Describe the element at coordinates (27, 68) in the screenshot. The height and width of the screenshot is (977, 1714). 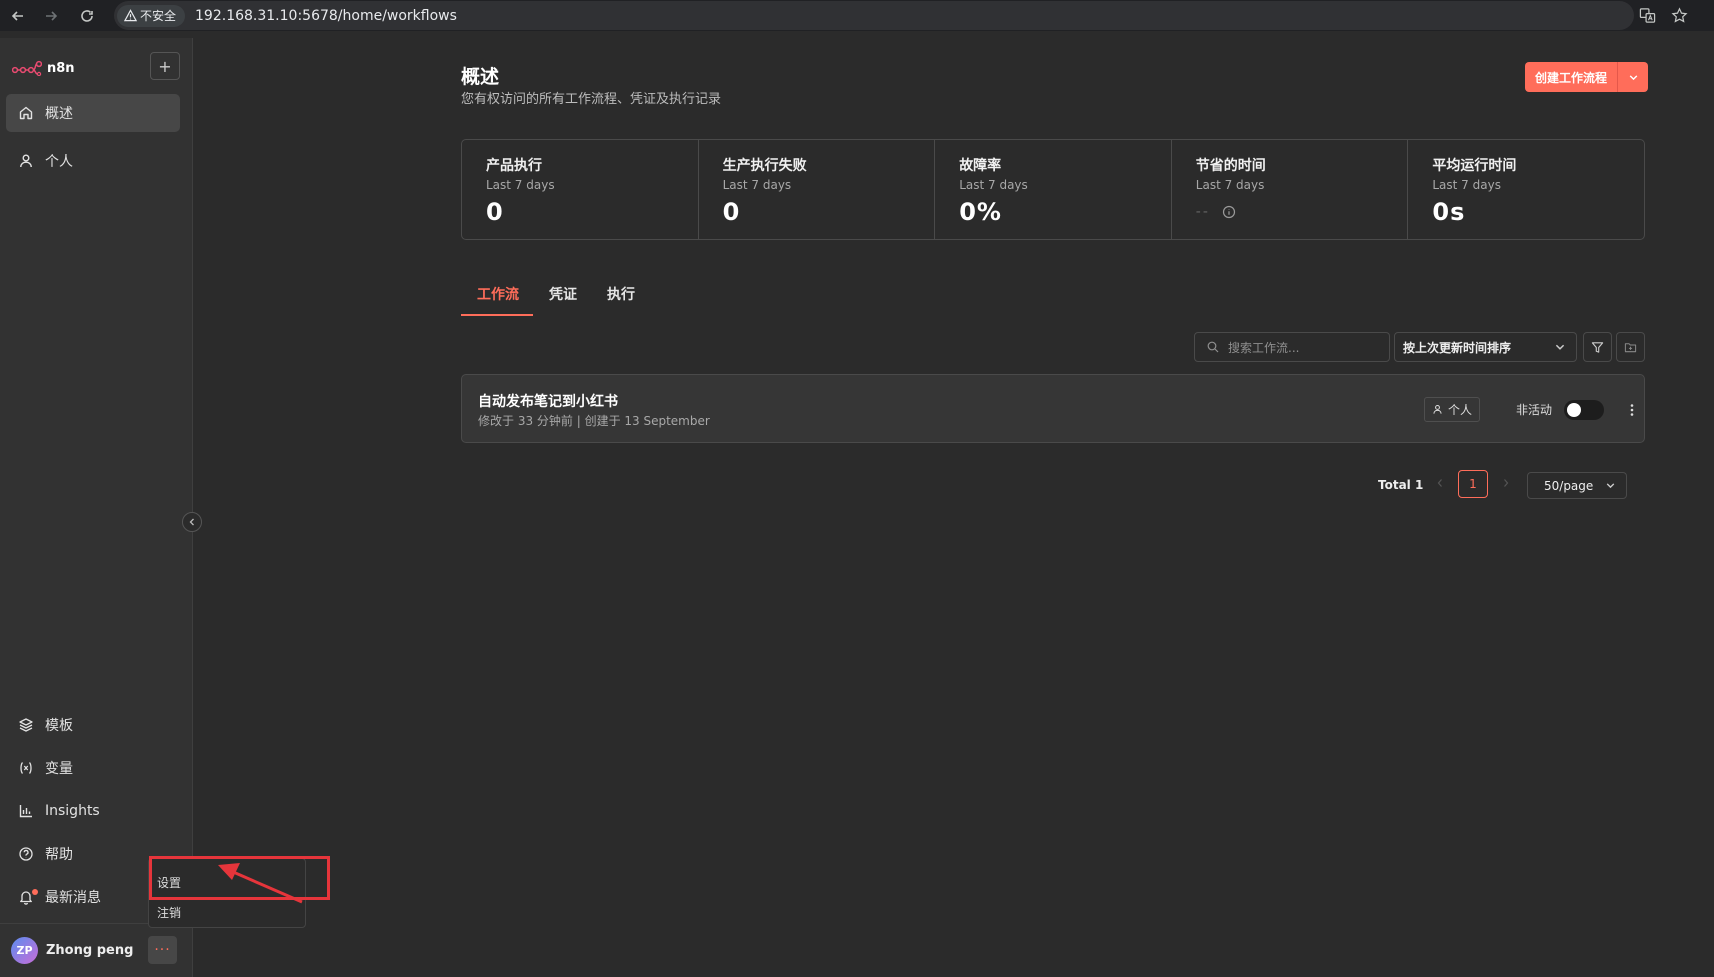
I see `n8n-logo-icon` at that location.